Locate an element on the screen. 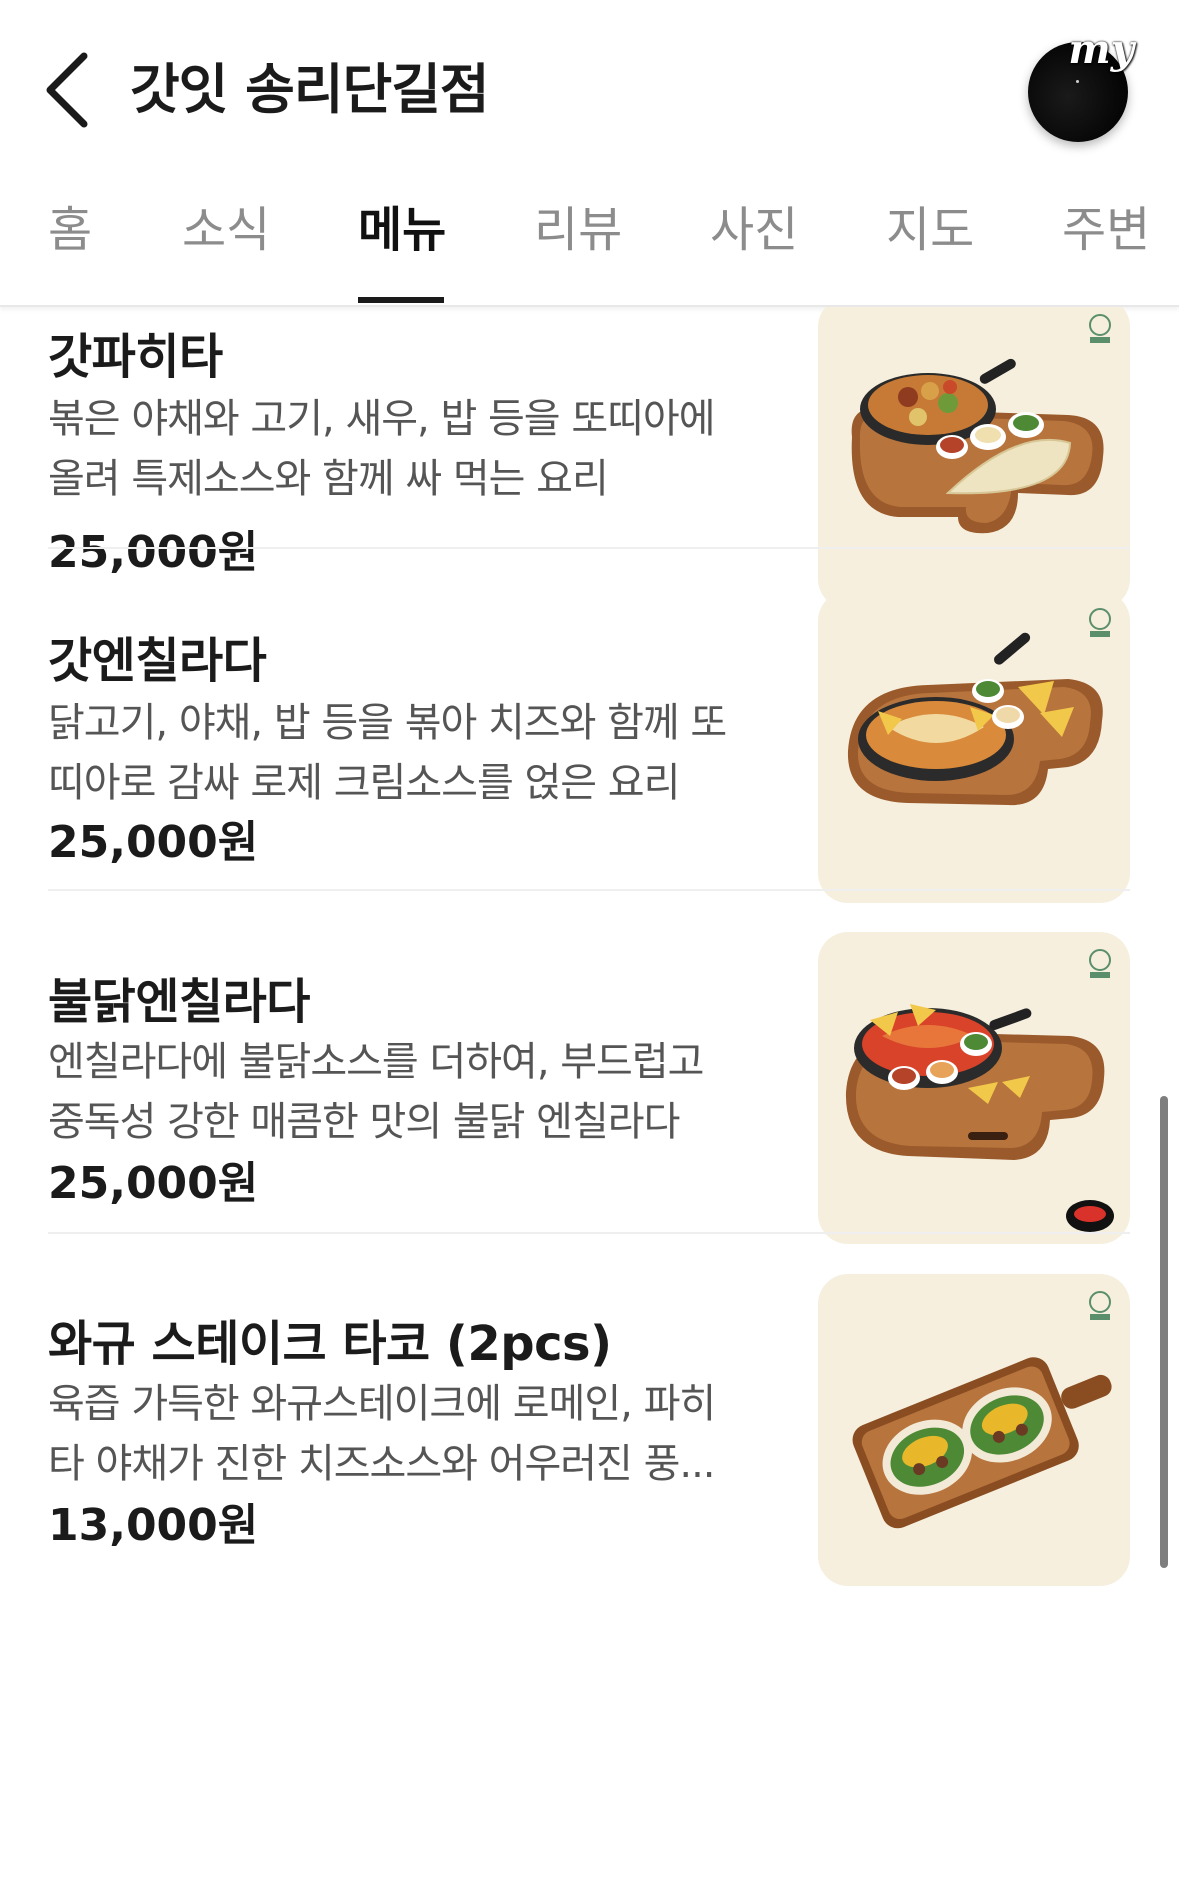 The image size is (1179, 1882). chevron-left-icon is located at coordinates (67, 90).